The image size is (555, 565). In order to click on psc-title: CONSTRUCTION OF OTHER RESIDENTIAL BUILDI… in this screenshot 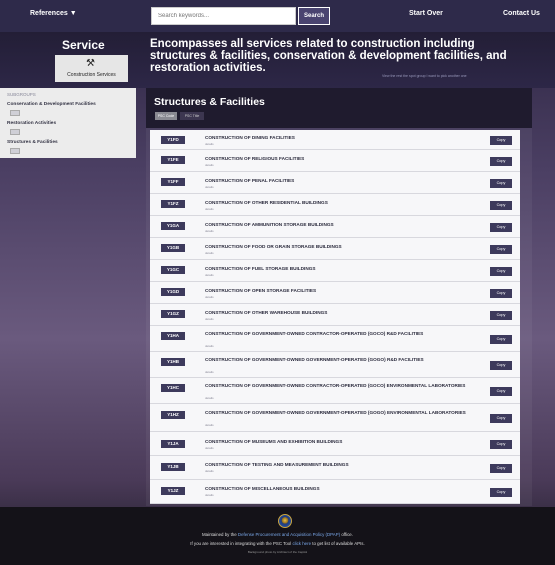, I will do `click(266, 202)`.